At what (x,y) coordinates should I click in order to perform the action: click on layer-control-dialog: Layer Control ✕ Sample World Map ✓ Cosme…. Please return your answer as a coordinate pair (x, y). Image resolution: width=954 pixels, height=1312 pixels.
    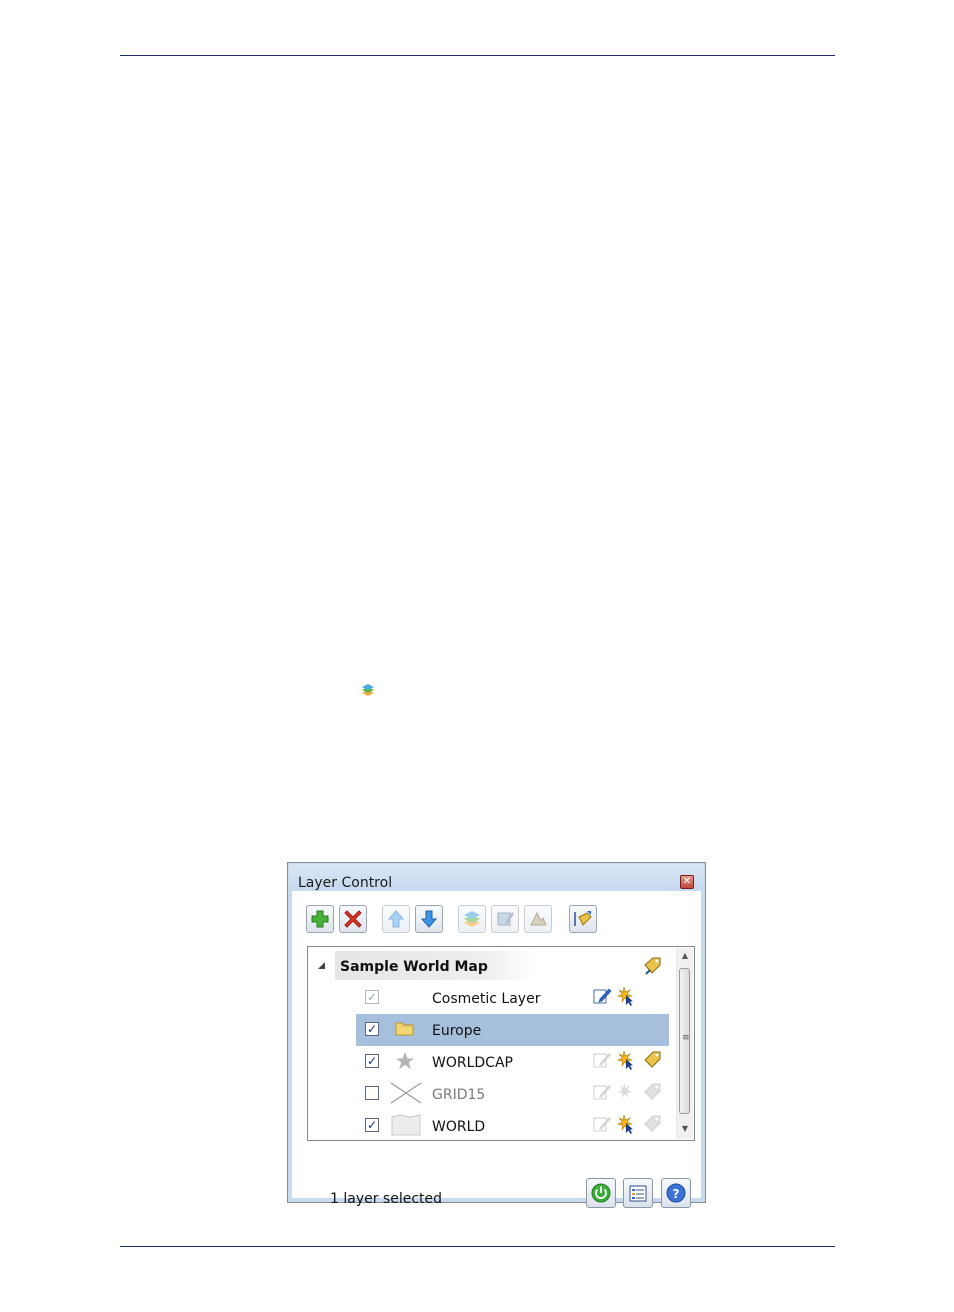
    Looking at the image, I should click on (496, 1035).